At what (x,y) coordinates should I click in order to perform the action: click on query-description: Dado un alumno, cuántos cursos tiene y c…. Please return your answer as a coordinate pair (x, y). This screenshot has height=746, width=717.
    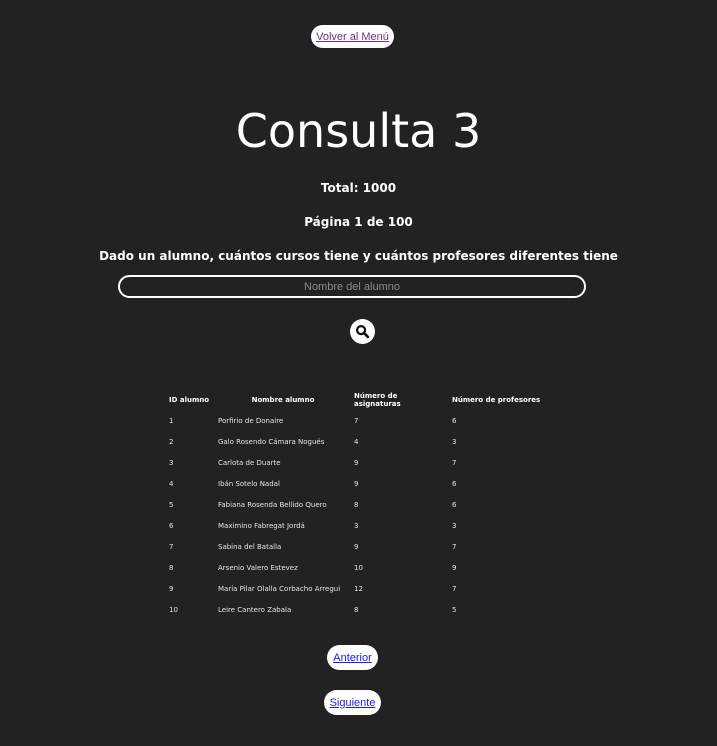
    Looking at the image, I should click on (358, 256).